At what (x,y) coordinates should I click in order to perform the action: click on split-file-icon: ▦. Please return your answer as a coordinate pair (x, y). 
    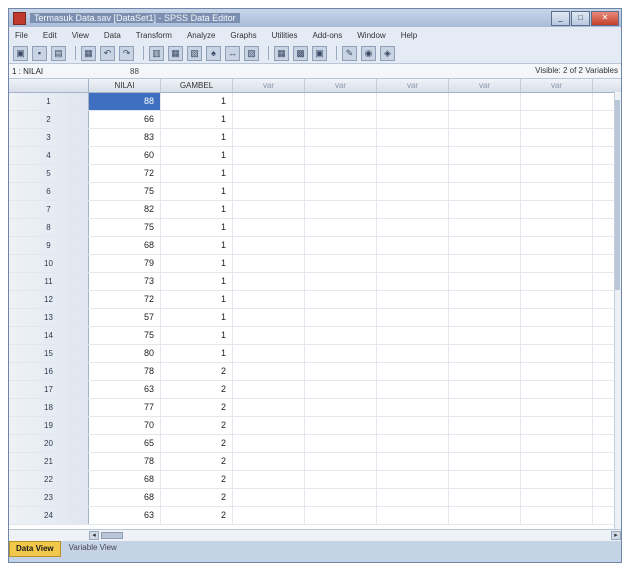
    Looking at the image, I should click on (281, 53).